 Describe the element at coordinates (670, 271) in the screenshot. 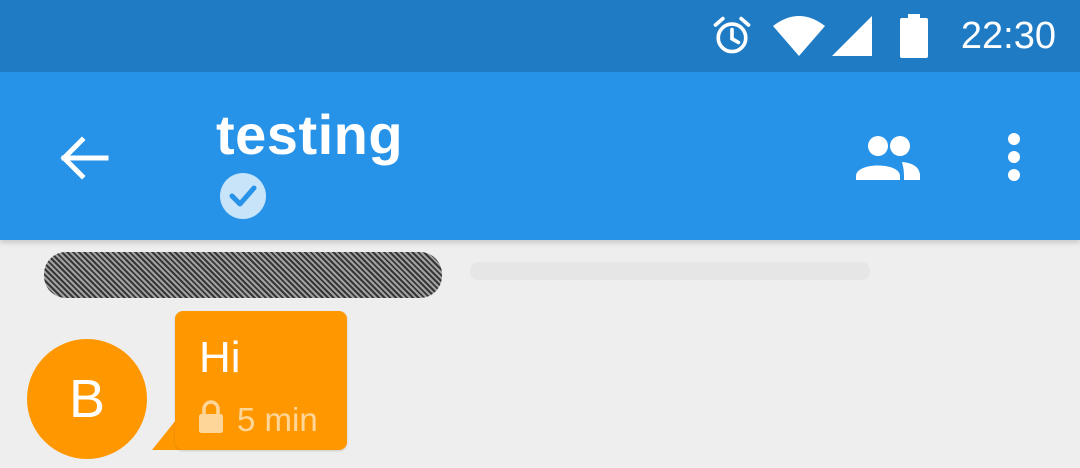

I see `redacted-text-faint` at that location.